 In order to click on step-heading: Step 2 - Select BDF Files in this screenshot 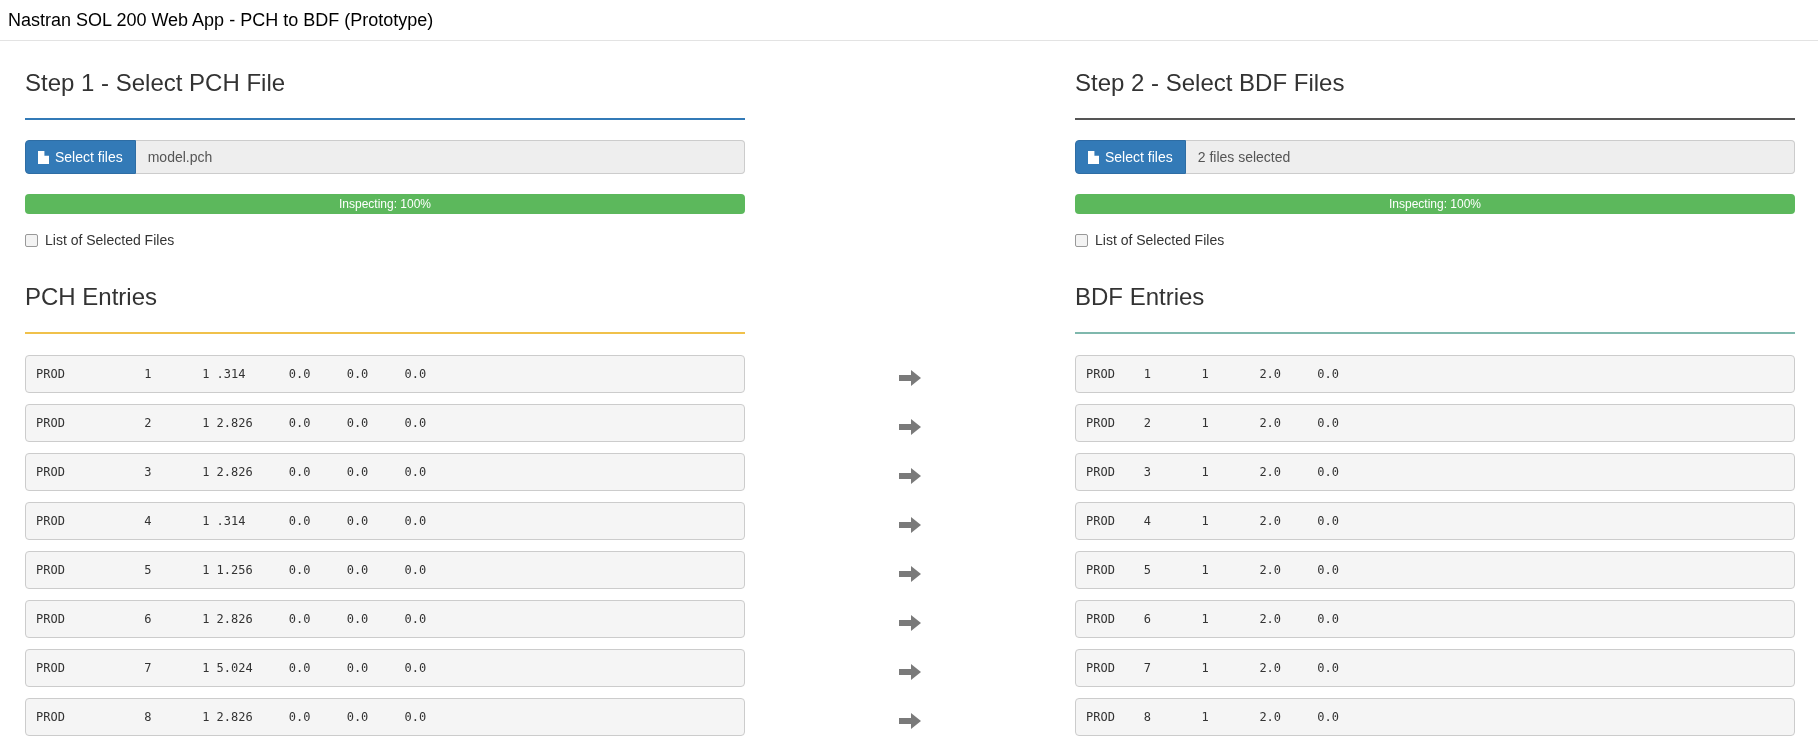, I will do `click(1210, 83)`.